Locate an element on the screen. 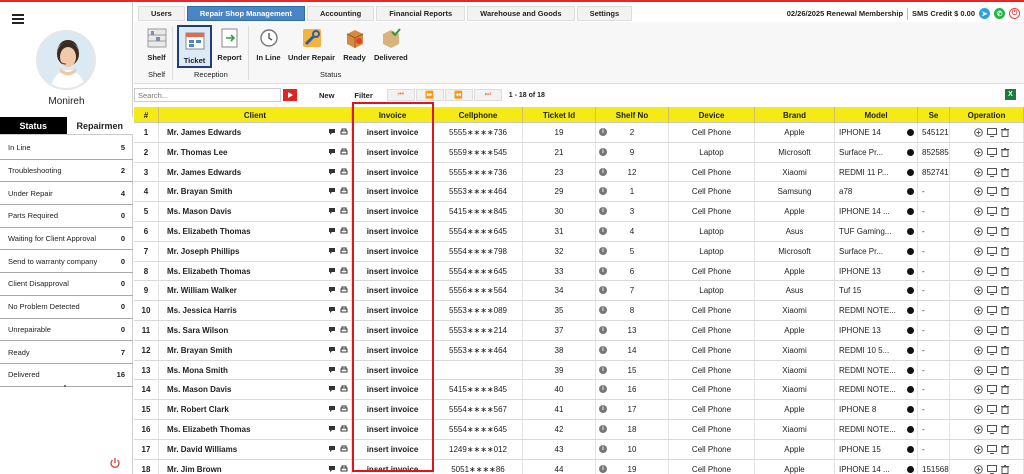 The width and height of the screenshot is (1024, 474). nav-tab: Financial Reports is located at coordinates (421, 13).